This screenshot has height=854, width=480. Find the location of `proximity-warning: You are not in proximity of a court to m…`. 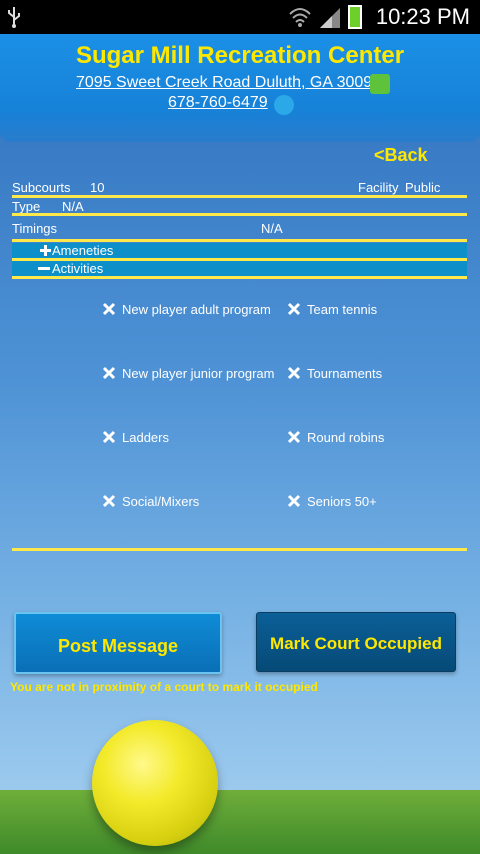

proximity-warning: You are not in proximity of a court to m… is located at coordinates (164, 687).